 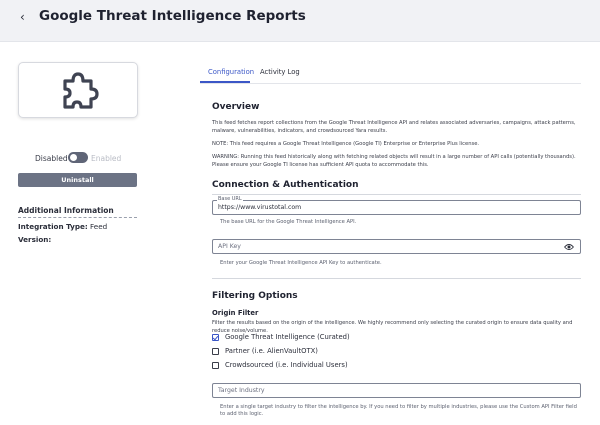 I want to click on tab-activity-log: Activity Log, so click(x=280, y=72).